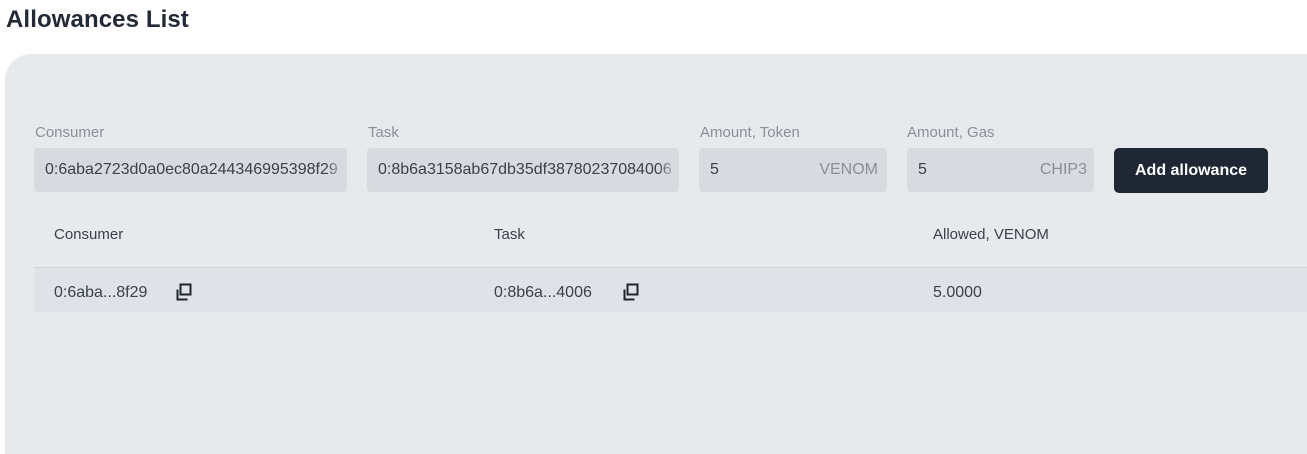 The width and height of the screenshot is (1307, 454). Describe the element at coordinates (1063, 169) in the screenshot. I see `amount-gas-unit: CHIP3` at that location.